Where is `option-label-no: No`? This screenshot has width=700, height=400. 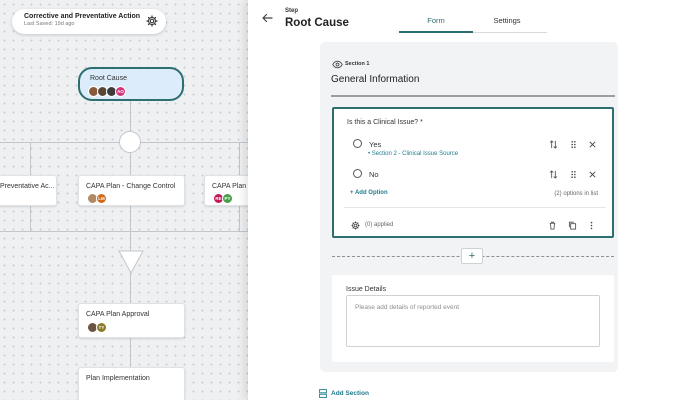
option-label-no: No is located at coordinates (374, 174).